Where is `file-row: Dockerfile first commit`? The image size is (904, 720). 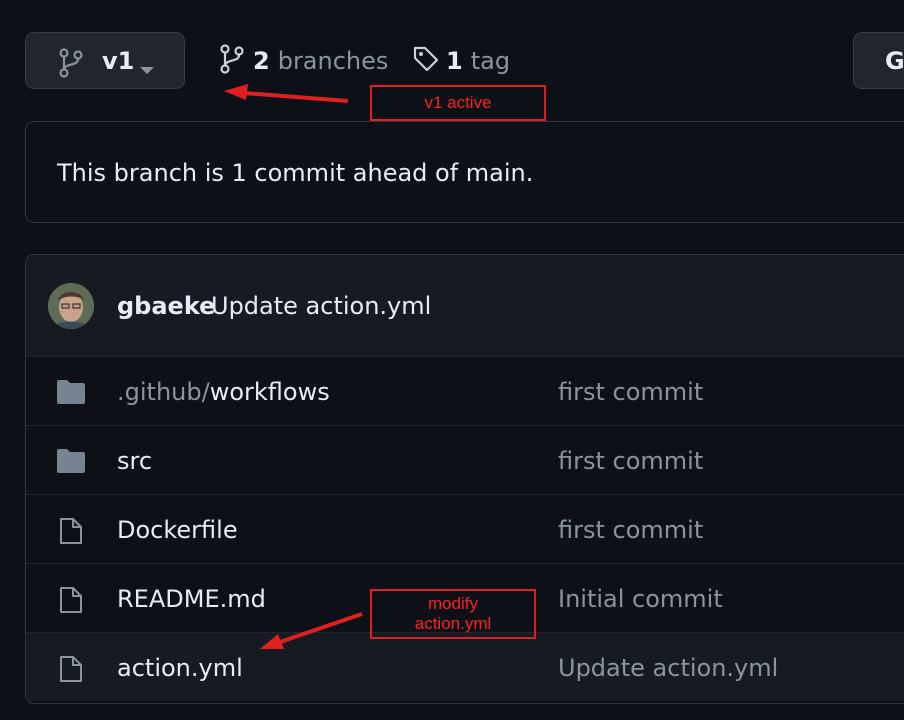 file-row: Dockerfile first commit is located at coordinates (465, 528).